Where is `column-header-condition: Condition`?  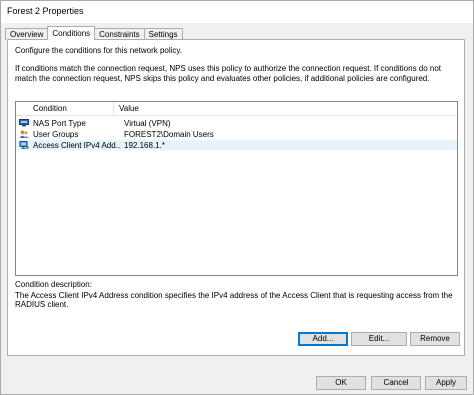
column-header-condition: Condition is located at coordinates (65, 108).